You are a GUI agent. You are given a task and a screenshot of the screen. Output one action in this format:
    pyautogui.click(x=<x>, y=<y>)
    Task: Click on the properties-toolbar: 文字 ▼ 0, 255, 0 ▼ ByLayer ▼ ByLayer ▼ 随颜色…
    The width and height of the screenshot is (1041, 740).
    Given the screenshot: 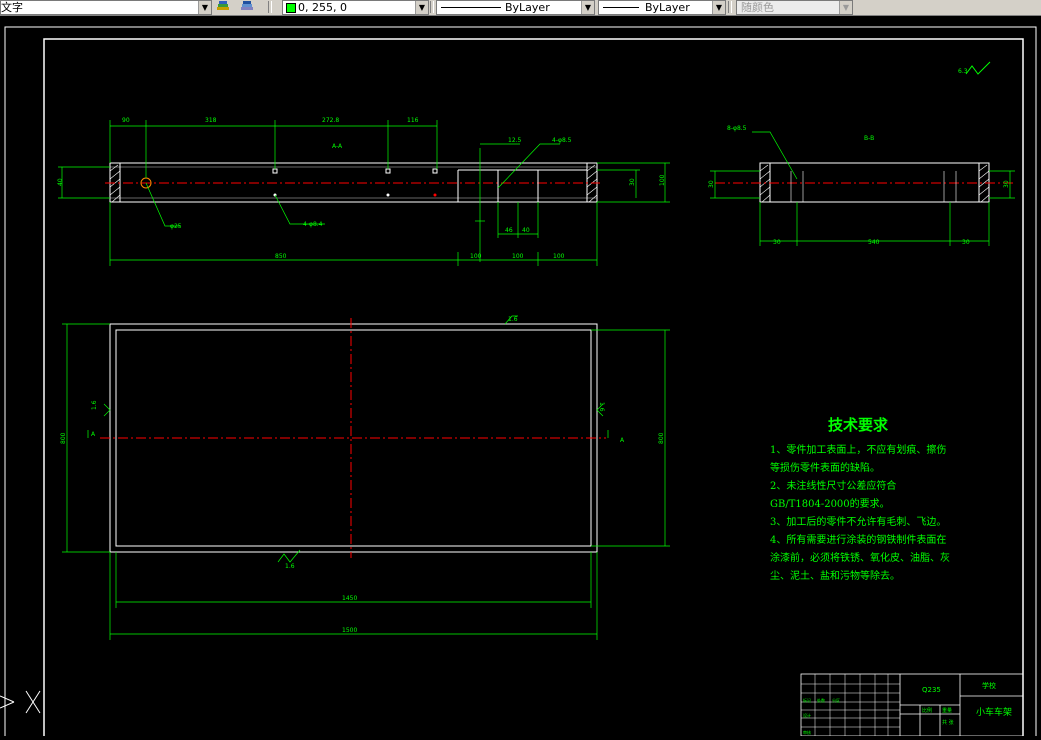 What is the action you would take?
    pyautogui.click(x=520, y=8)
    